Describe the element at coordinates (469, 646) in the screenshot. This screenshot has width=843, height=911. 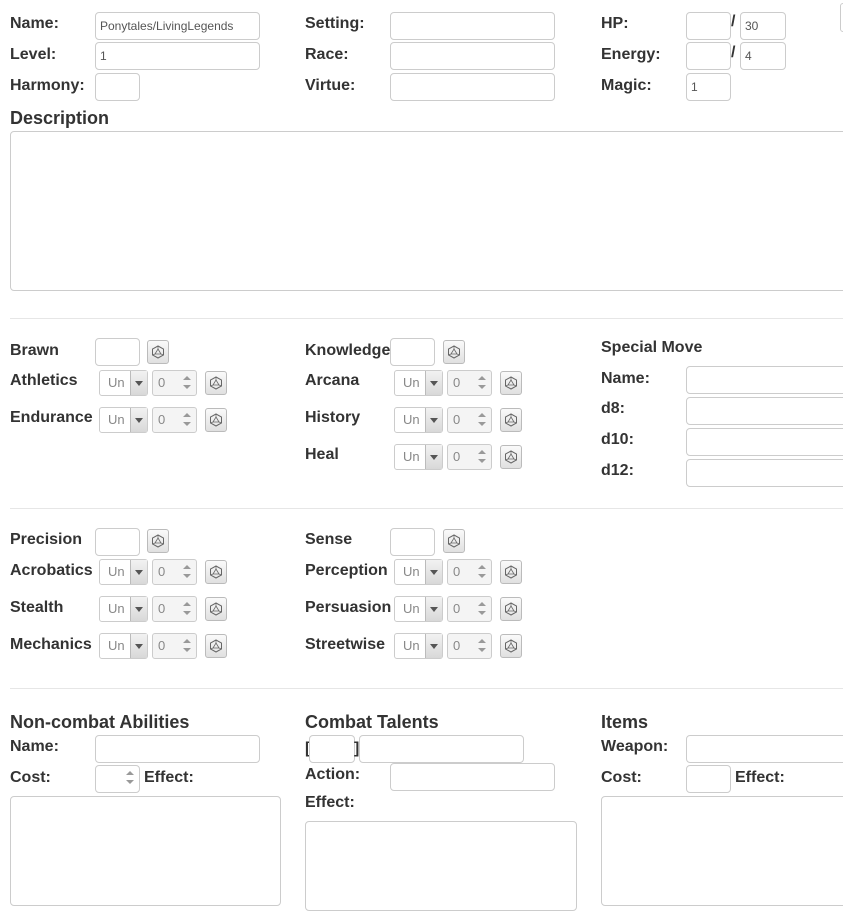
I see `streetwise-bonus-stepper: 0` at that location.